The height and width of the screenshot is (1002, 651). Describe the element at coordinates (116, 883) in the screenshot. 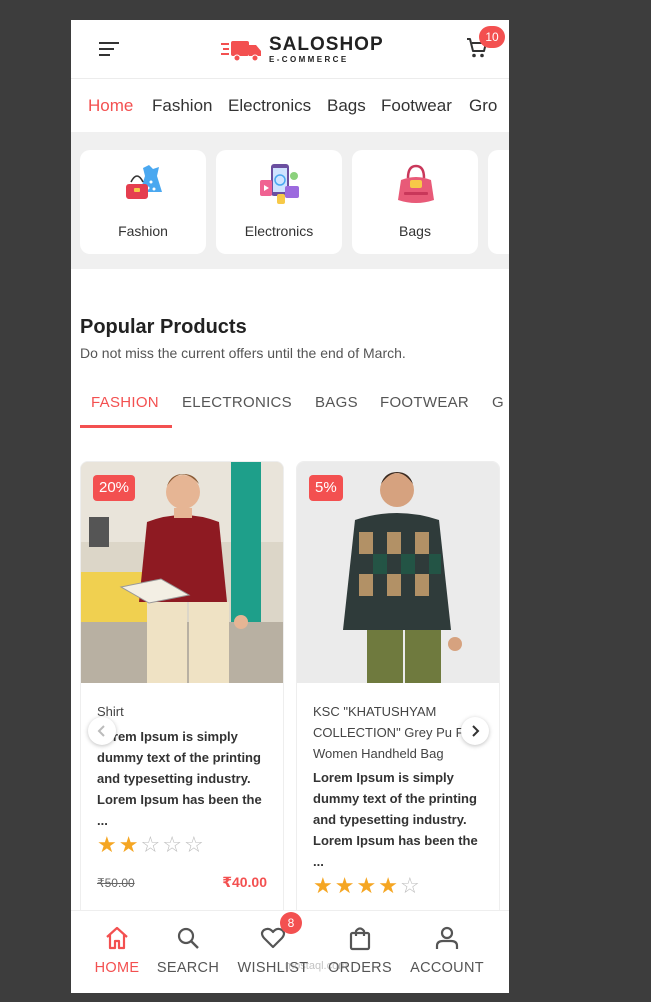

I see `old-price: ₹50.00` at that location.